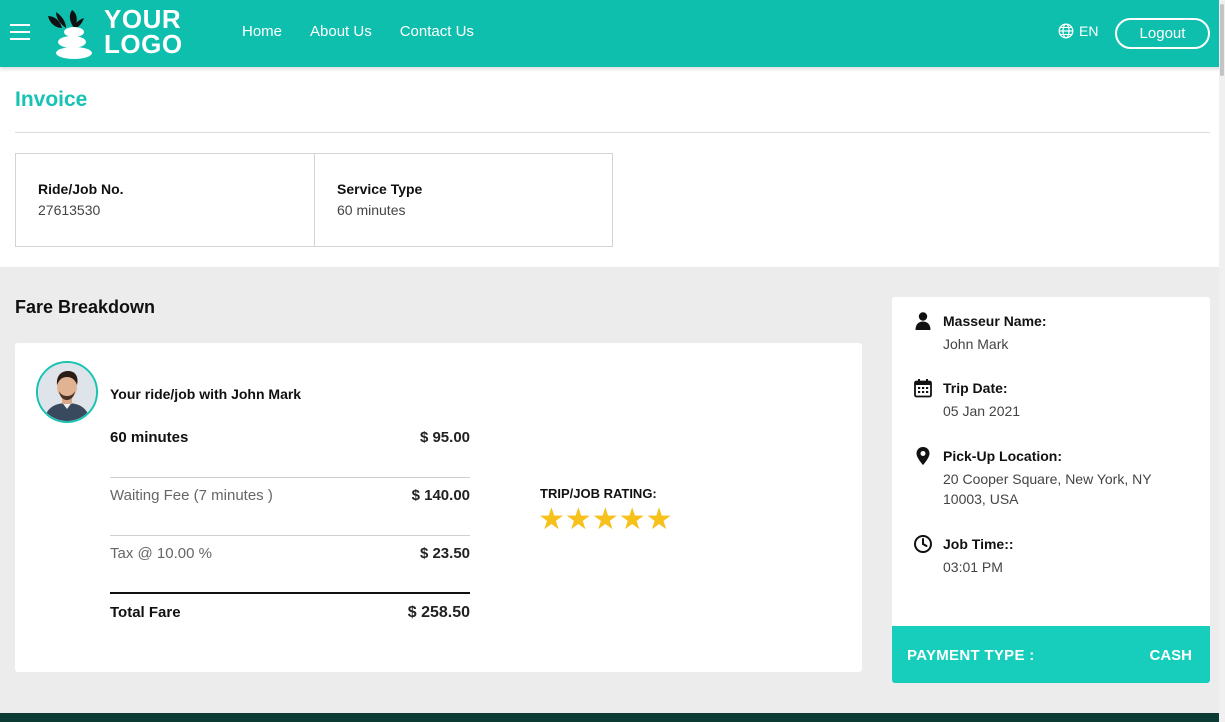 Image resolution: width=1225 pixels, height=722 pixels. I want to click on ride-job-label: Ride/Job No., so click(81, 189).